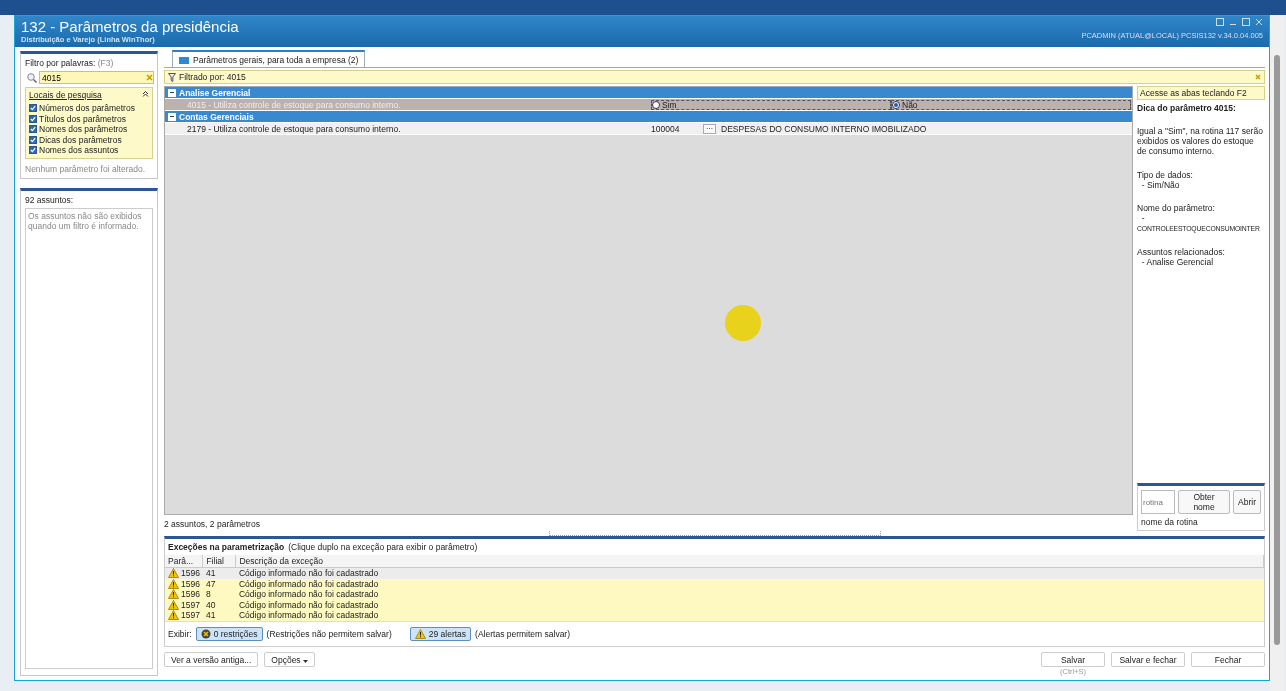 This screenshot has height=691, width=1286. I want to click on column-header: Filial, so click(219, 561).